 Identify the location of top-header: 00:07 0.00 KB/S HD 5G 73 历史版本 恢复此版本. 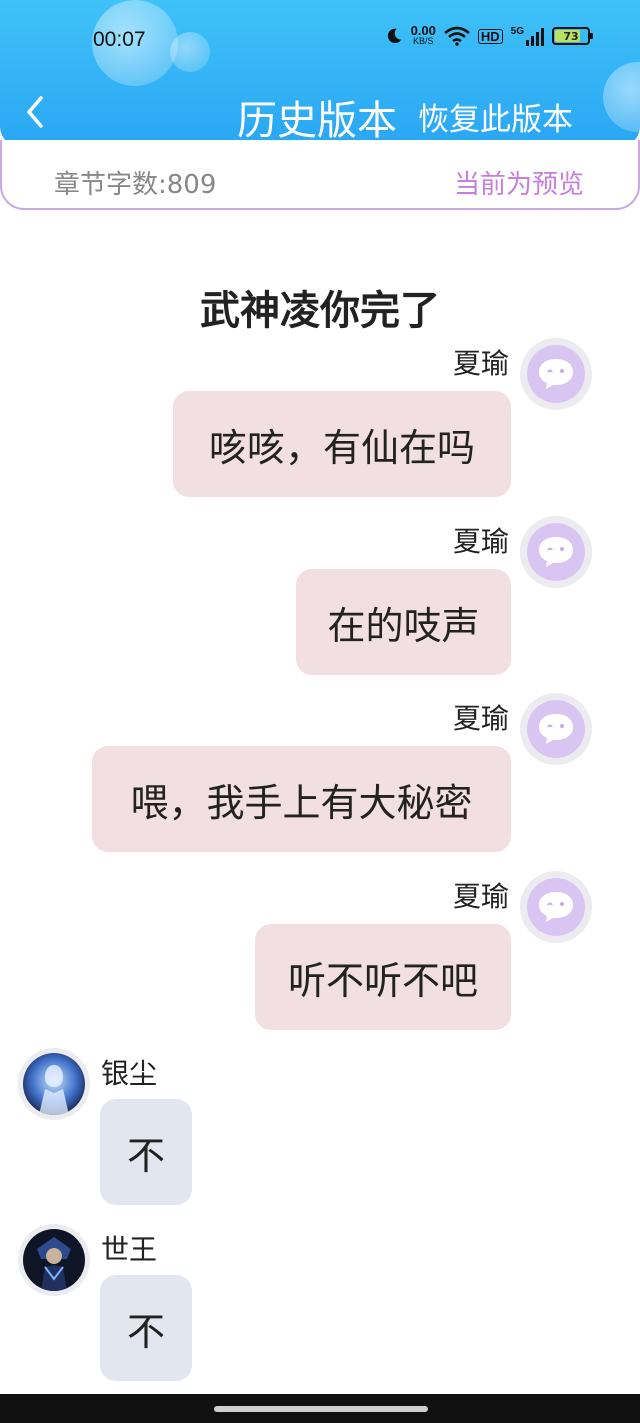
(320, 74).